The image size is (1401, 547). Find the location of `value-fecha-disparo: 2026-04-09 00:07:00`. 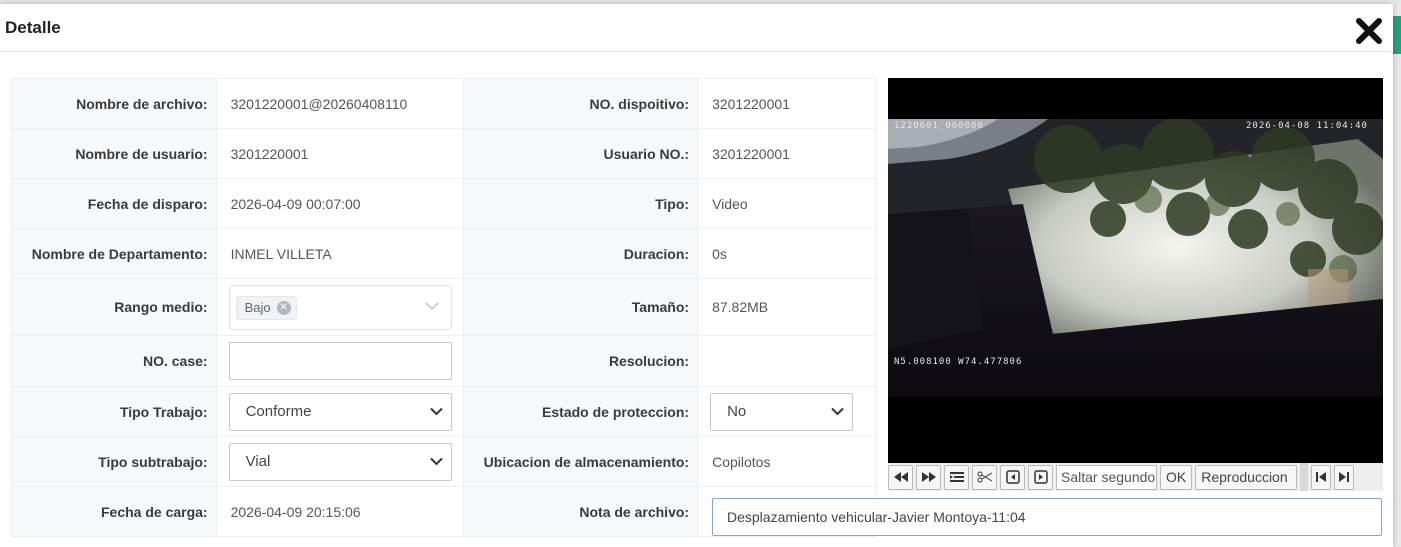

value-fecha-disparo: 2026-04-09 00:07:00 is located at coordinates (339, 203).